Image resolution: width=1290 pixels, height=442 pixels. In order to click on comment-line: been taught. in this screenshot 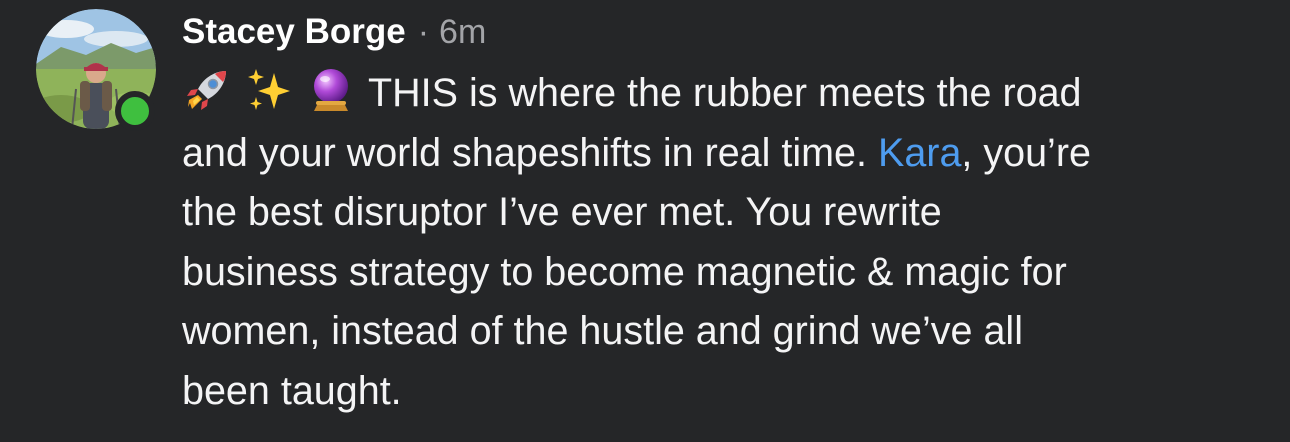, I will do `click(292, 390)`.